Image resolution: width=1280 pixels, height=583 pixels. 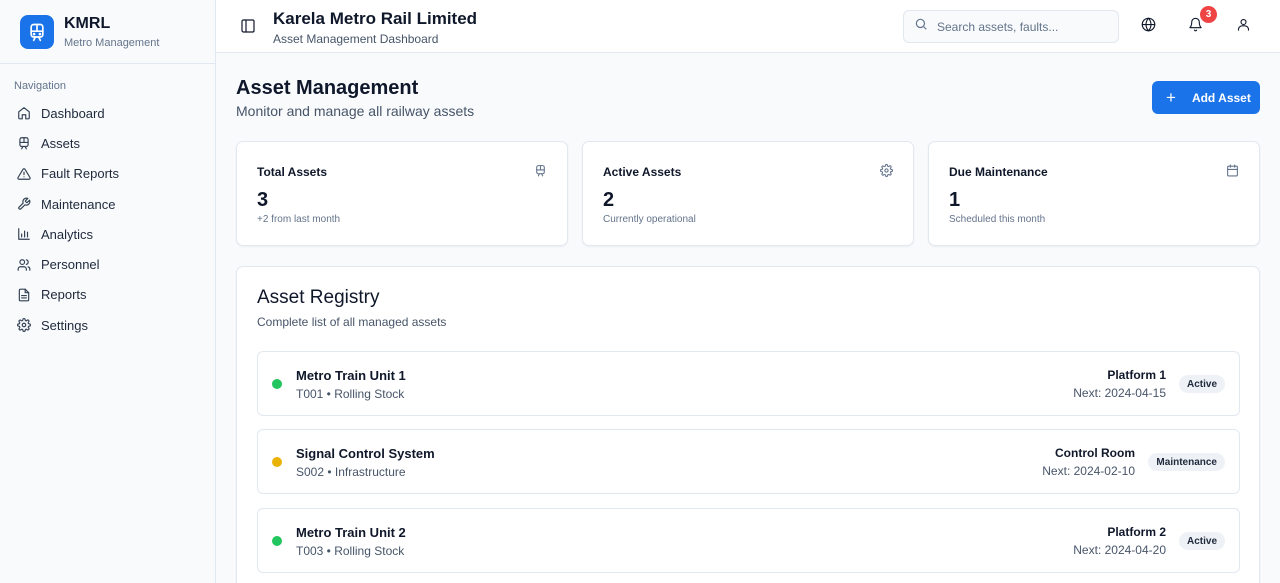 I want to click on users-icon, so click(x=24, y=265).